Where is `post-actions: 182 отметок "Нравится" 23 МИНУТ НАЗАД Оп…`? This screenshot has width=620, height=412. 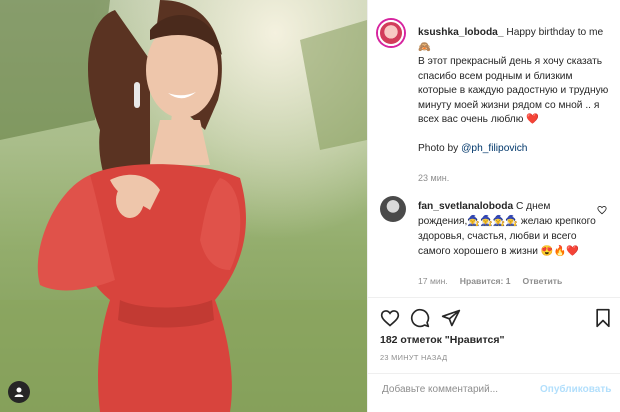 post-actions: 182 отметок "Нравится" 23 МИНУТ НАЗАД Оп… is located at coordinates (494, 353).